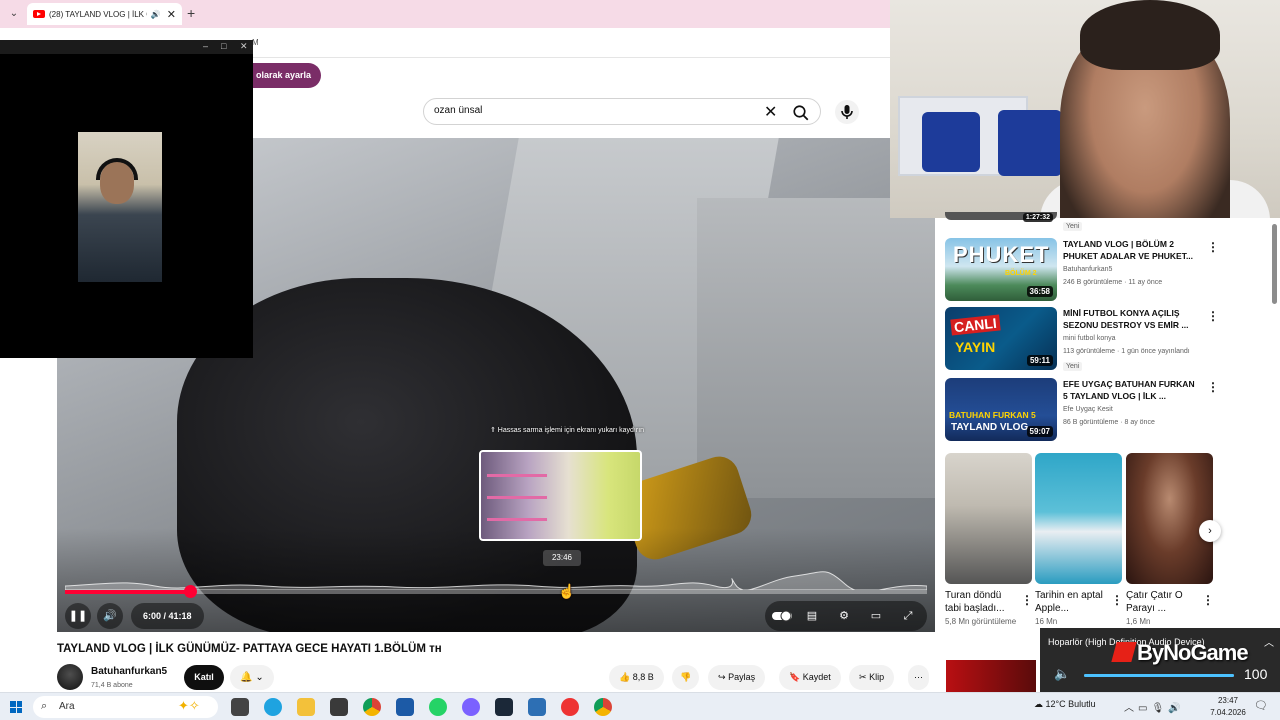  I want to click on gear-icon: ⚙, so click(844, 616).